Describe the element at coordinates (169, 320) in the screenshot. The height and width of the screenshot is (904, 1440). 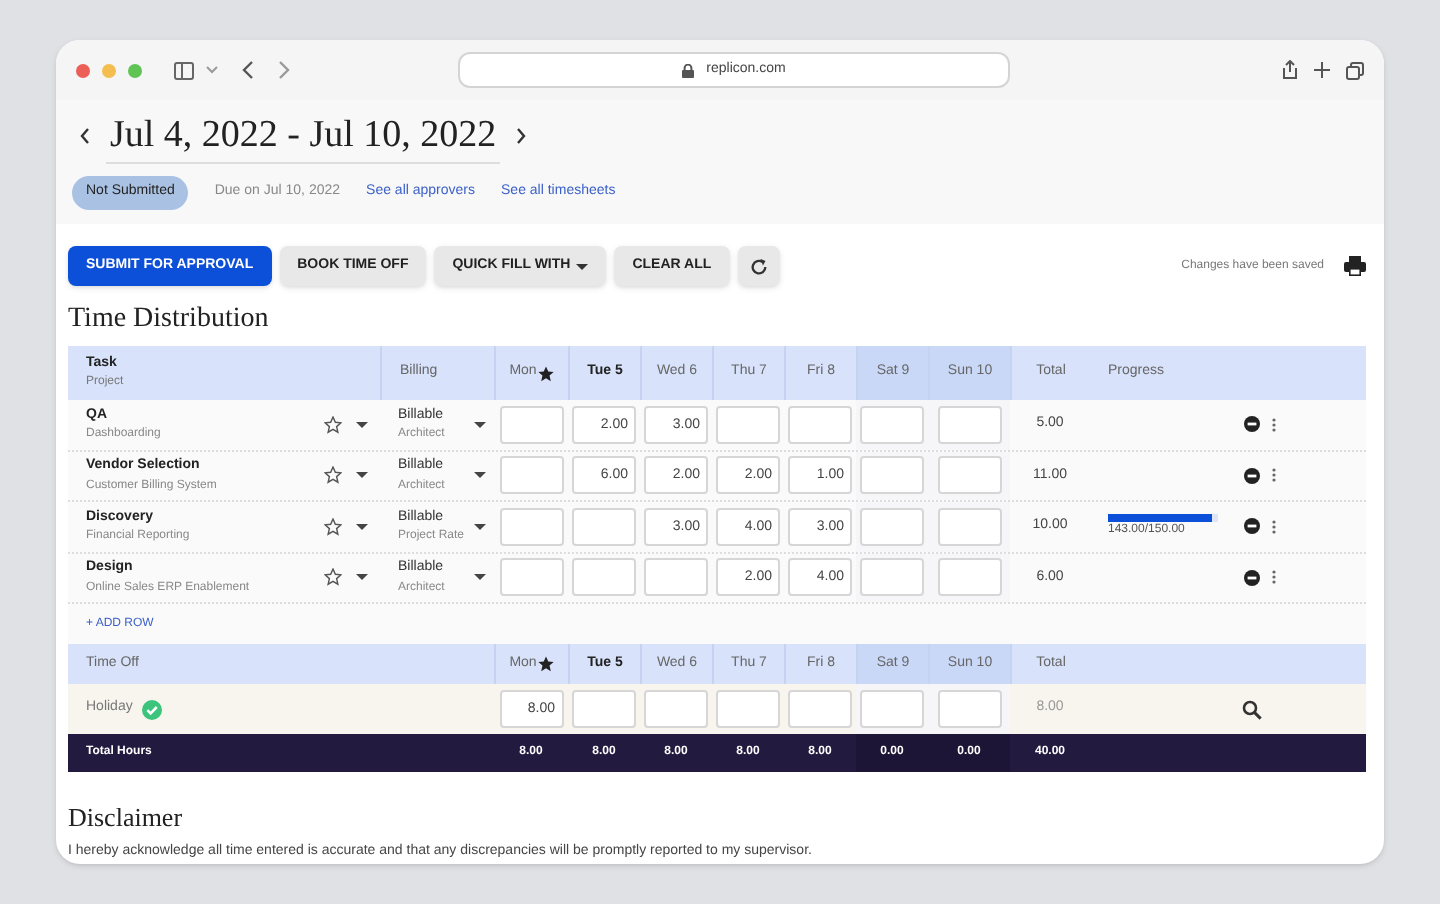
I see `section-title: Time Distribution` at that location.